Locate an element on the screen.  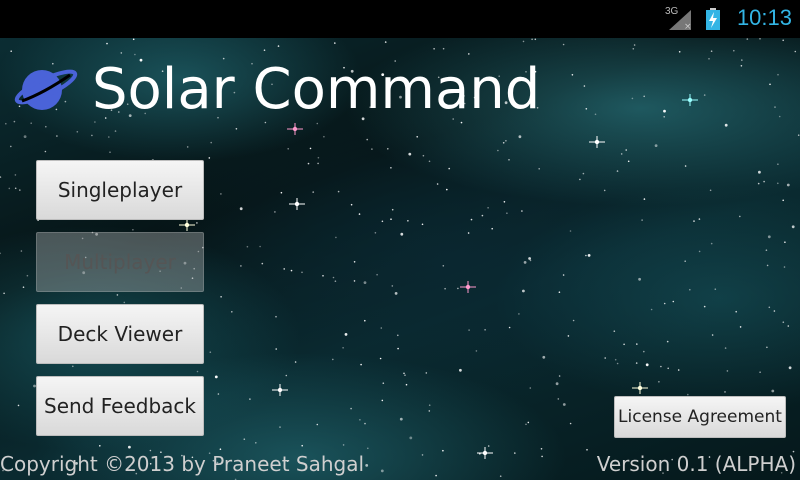
app-title: Solar Command is located at coordinates (316, 89).